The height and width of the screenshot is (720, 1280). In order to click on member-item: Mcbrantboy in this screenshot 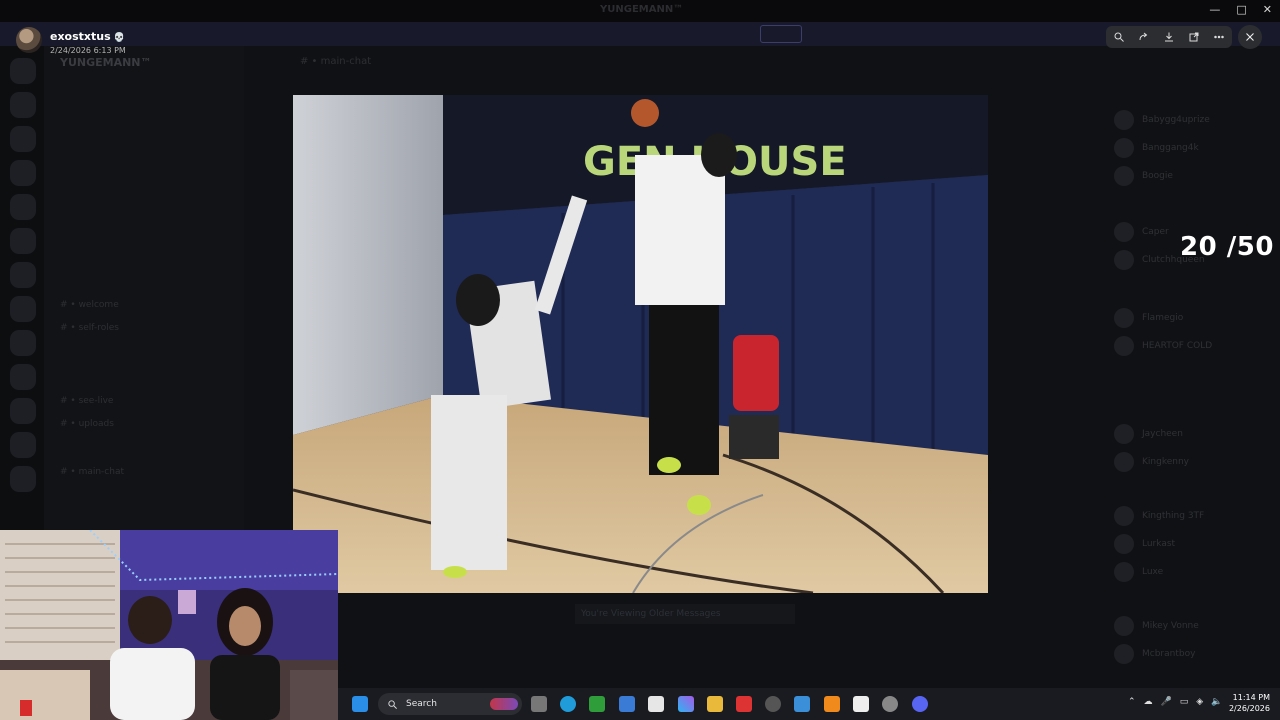, I will do `click(1154, 654)`.